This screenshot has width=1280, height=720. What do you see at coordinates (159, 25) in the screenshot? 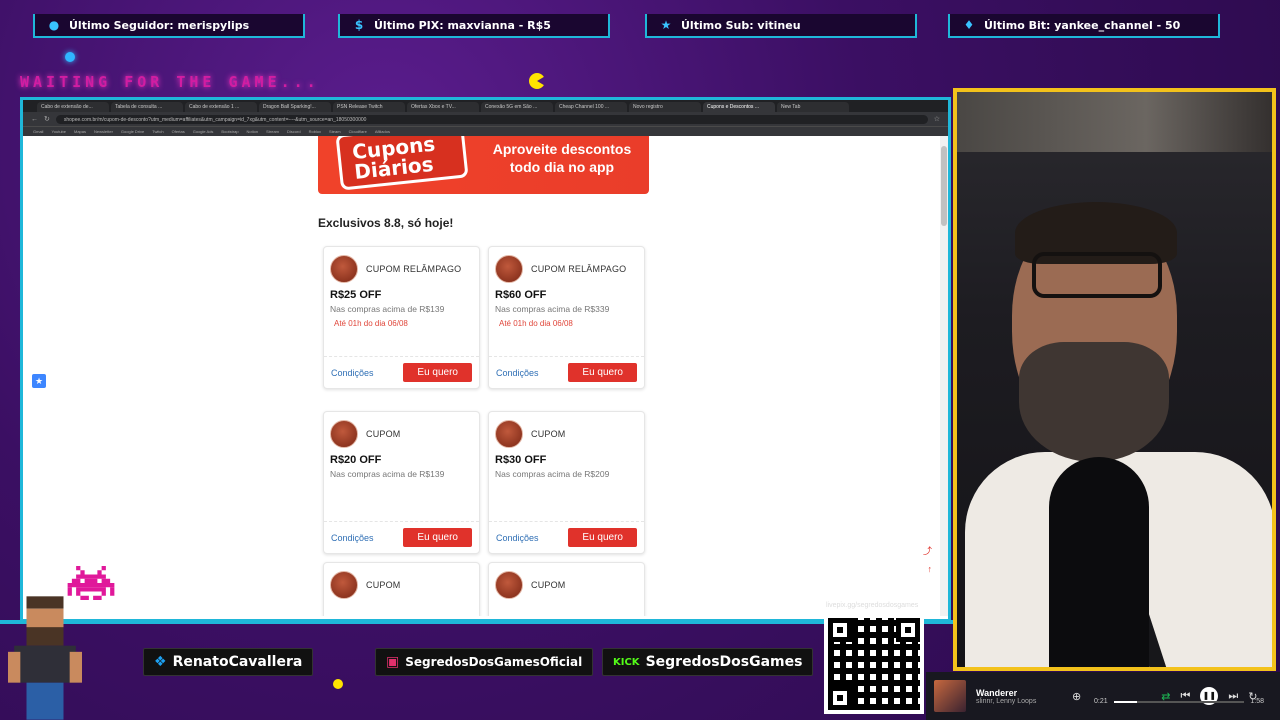
I see `alert-text: Último Seguidor: merispylips` at bounding box center [159, 25].